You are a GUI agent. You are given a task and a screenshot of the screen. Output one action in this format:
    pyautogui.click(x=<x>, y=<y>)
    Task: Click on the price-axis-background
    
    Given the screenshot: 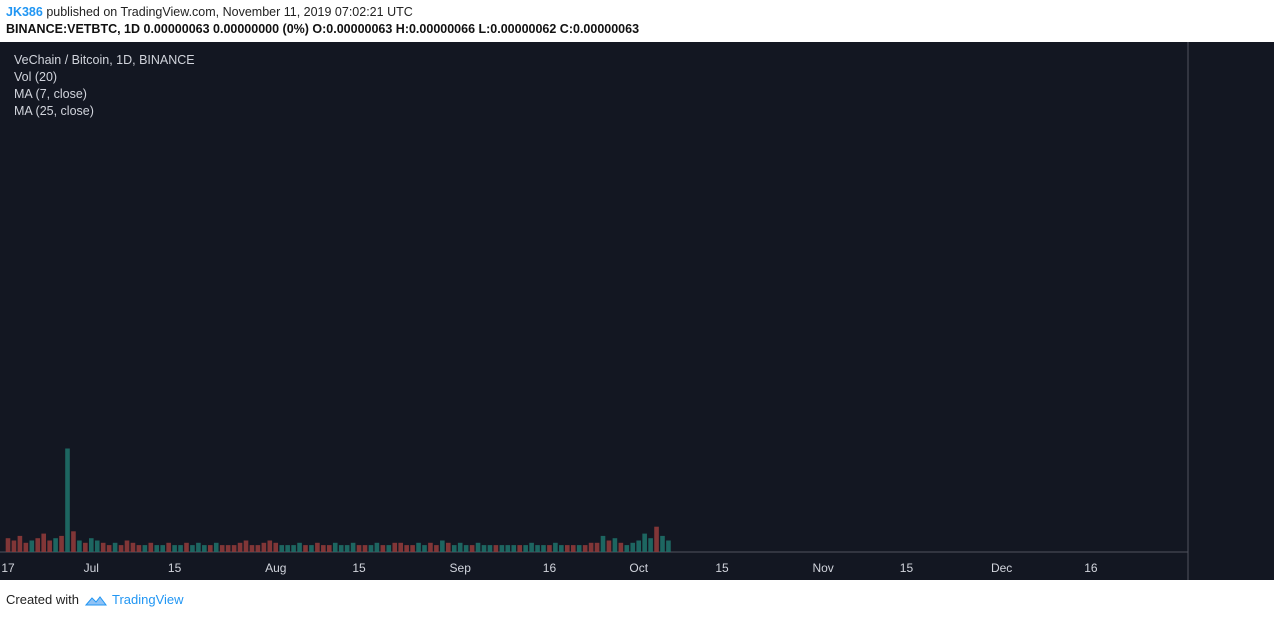 What is the action you would take?
    pyautogui.click(x=1231, y=311)
    